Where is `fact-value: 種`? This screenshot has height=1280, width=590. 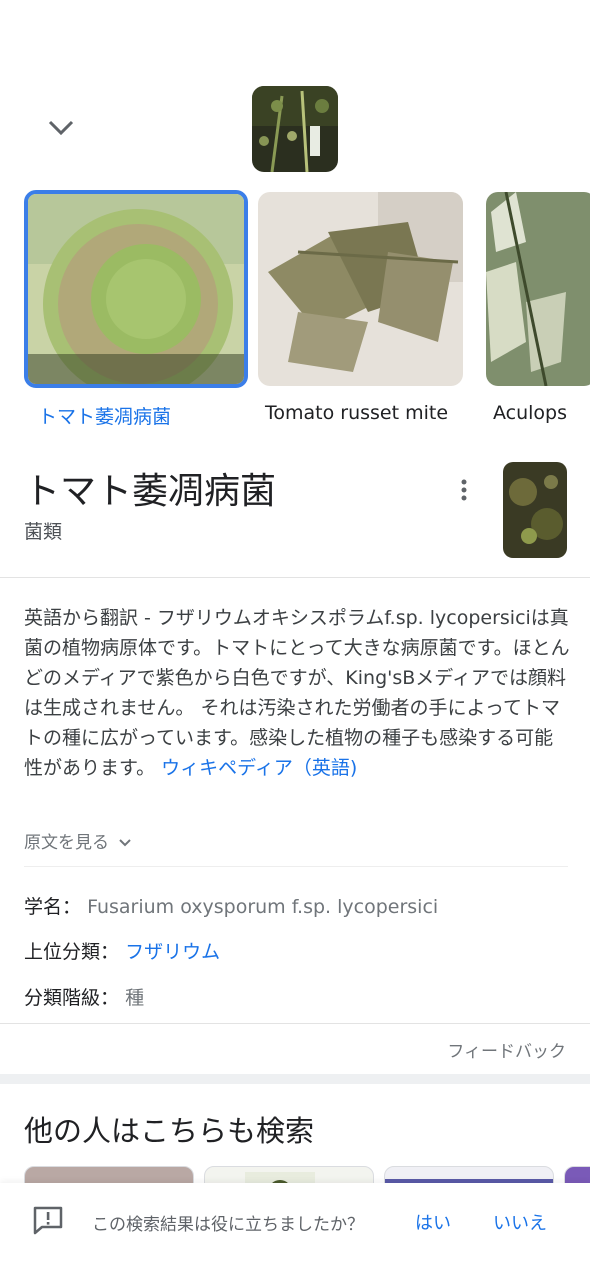
fact-value: 種 is located at coordinates (135, 998).